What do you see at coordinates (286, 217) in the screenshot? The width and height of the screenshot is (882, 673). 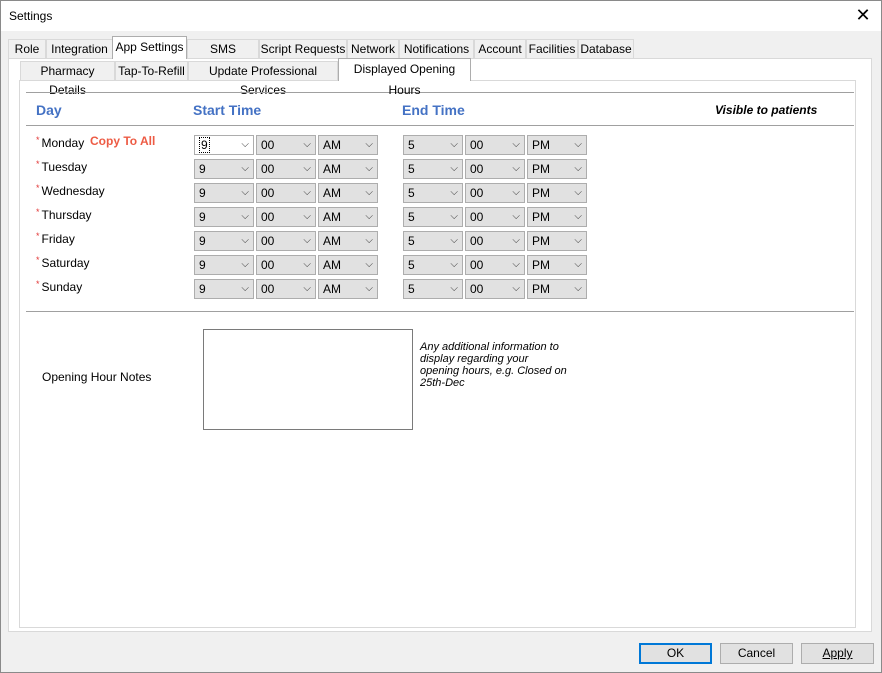 I see `thursday-start-minute-select: 00 ⌵` at bounding box center [286, 217].